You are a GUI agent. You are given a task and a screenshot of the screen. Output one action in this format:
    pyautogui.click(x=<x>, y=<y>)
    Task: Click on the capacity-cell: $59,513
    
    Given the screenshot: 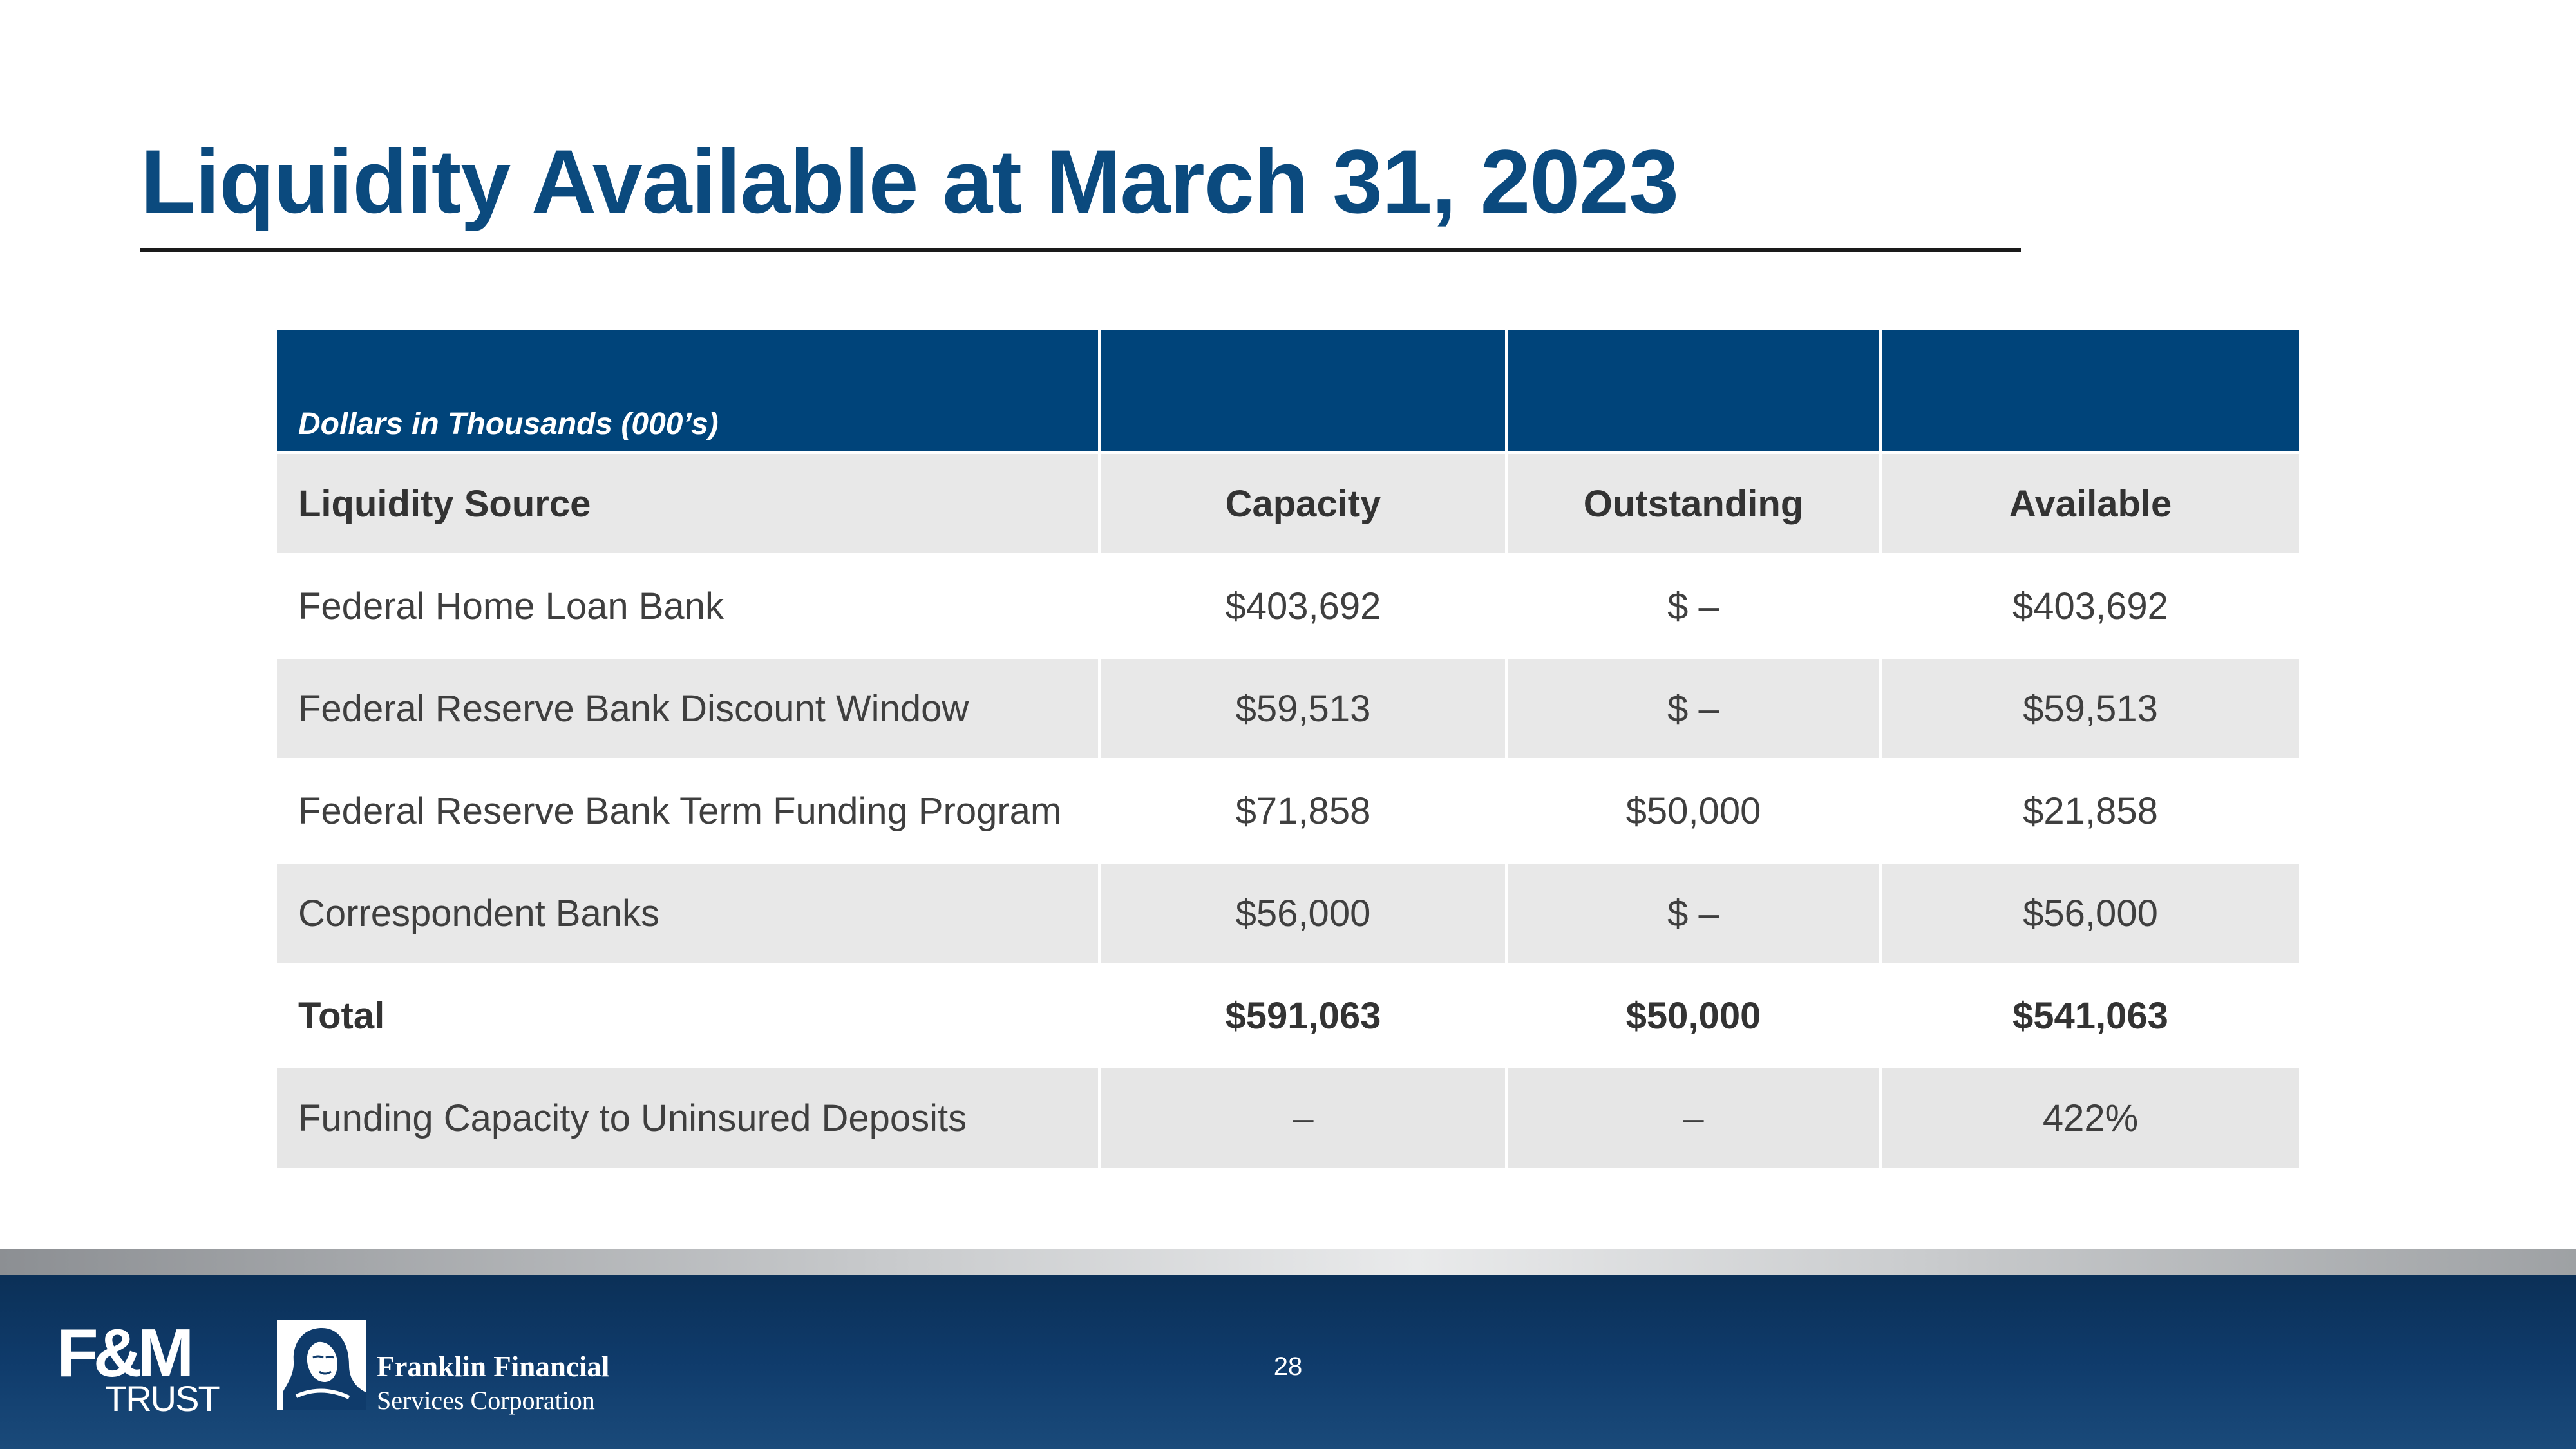 What is the action you would take?
    pyautogui.click(x=1304, y=710)
    